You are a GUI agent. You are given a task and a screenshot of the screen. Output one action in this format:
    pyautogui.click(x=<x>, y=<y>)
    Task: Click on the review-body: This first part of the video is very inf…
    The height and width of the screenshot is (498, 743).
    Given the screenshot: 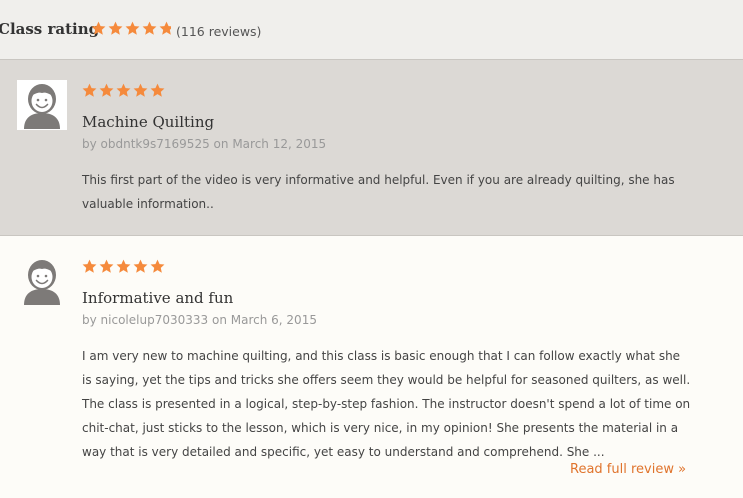 What is the action you would take?
    pyautogui.click(x=378, y=192)
    